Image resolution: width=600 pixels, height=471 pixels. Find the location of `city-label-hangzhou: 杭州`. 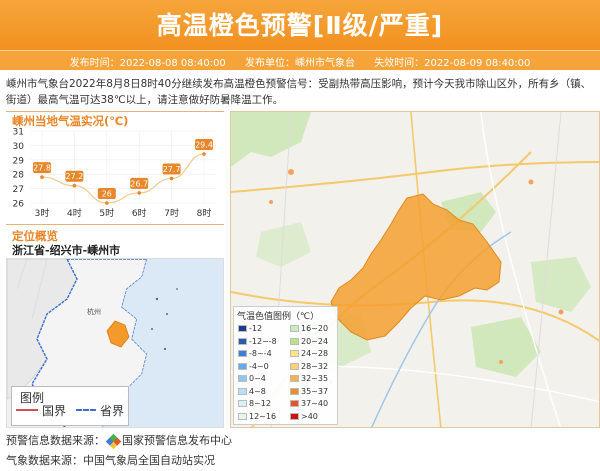

city-label-hangzhou: 杭州 is located at coordinates (94, 312).